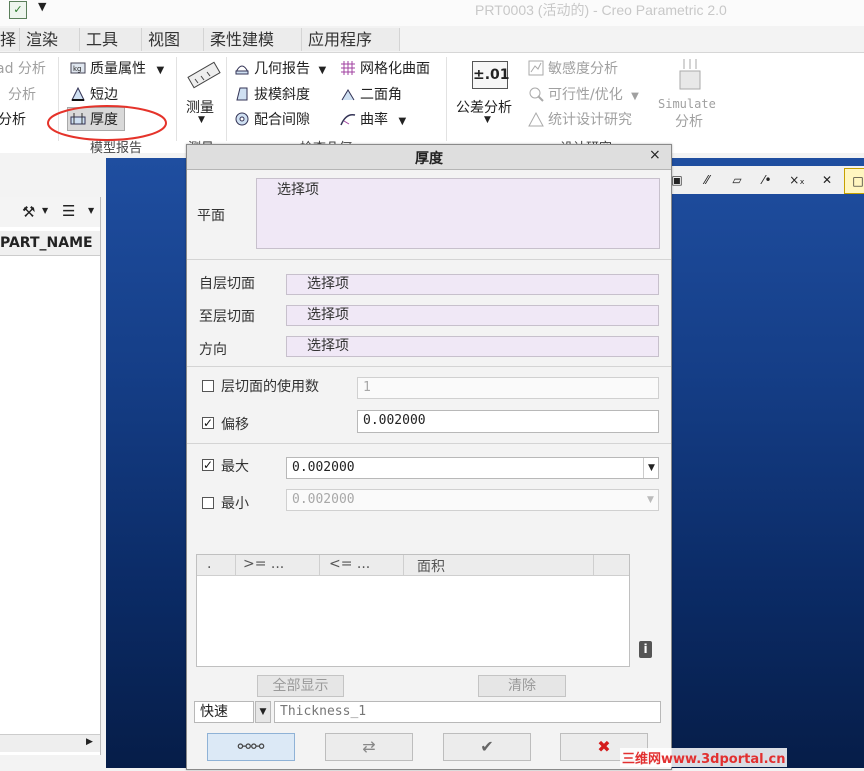  Describe the element at coordinates (767, 180) in the screenshot. I see `datum-point-display-icon: ⁄•` at that location.